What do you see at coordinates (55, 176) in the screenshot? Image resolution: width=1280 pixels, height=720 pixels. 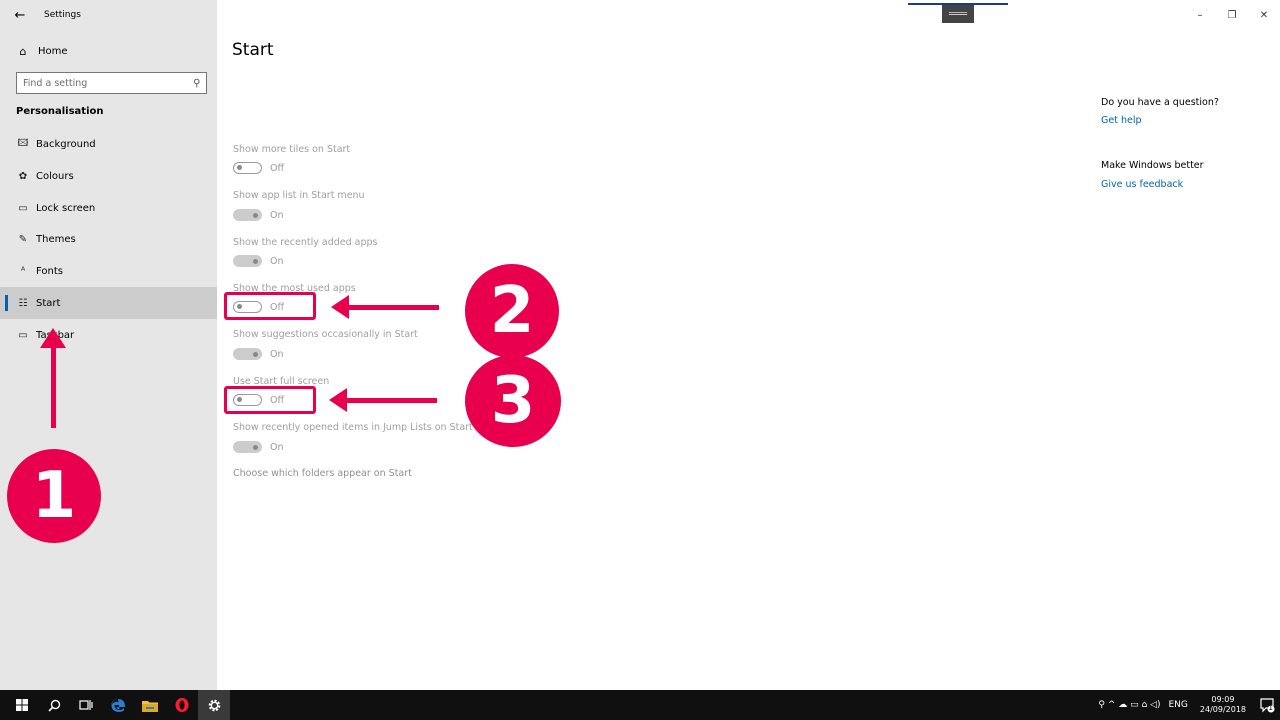 I see `sidebar-item-label: Colours` at bounding box center [55, 176].